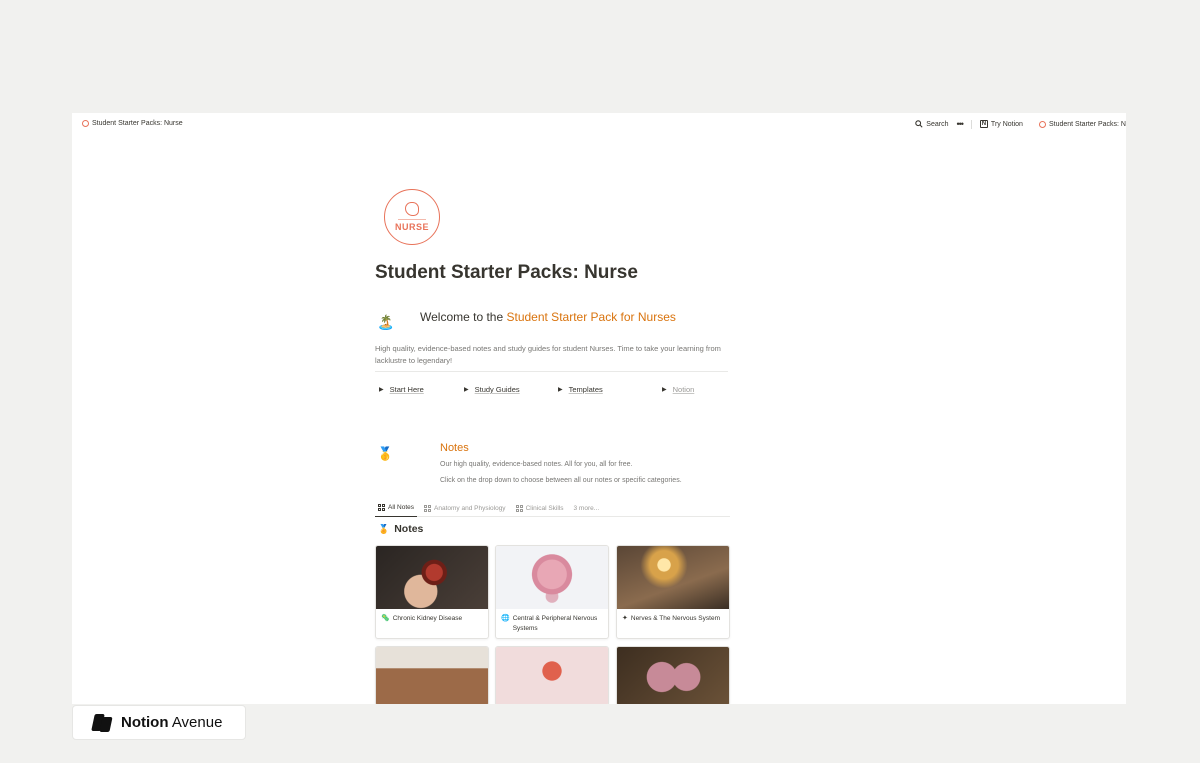 This screenshot has height=763, width=1200. I want to click on gallery-card: 🦠 Chronic Kidney Disease, so click(432, 592).